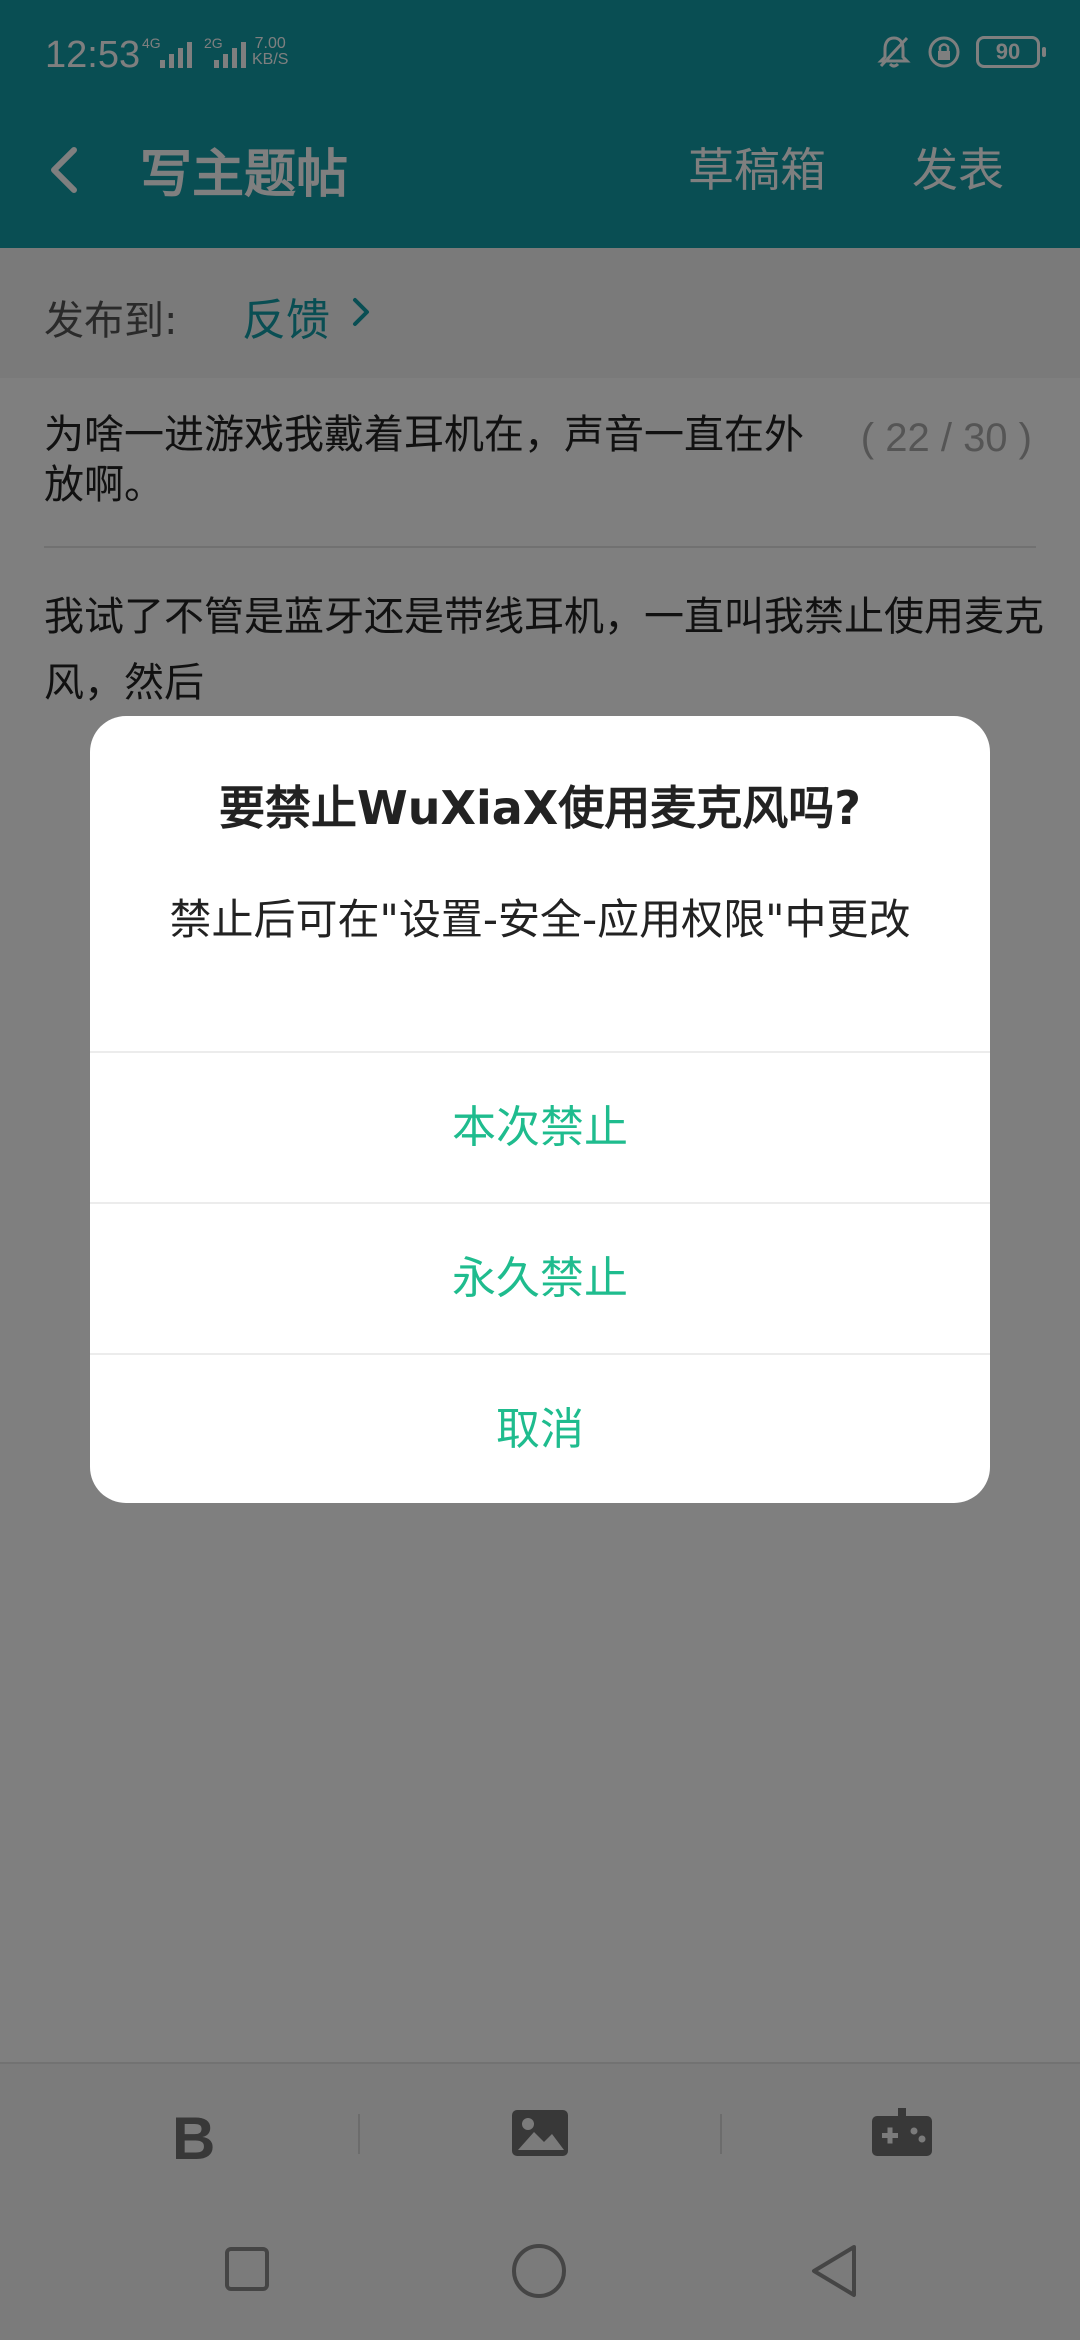 The width and height of the screenshot is (1080, 2340). I want to click on cancel-button: 取消, so click(540, 1428).